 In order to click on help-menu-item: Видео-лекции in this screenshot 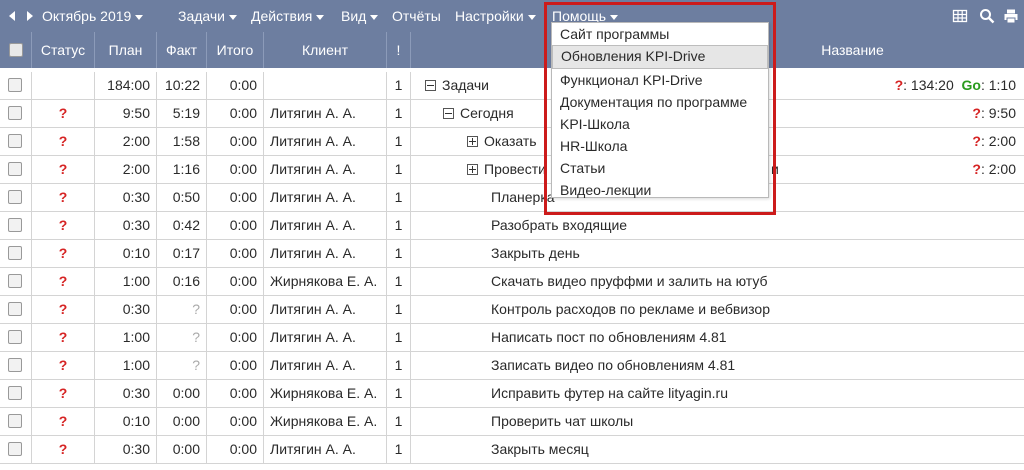, I will do `click(660, 190)`.